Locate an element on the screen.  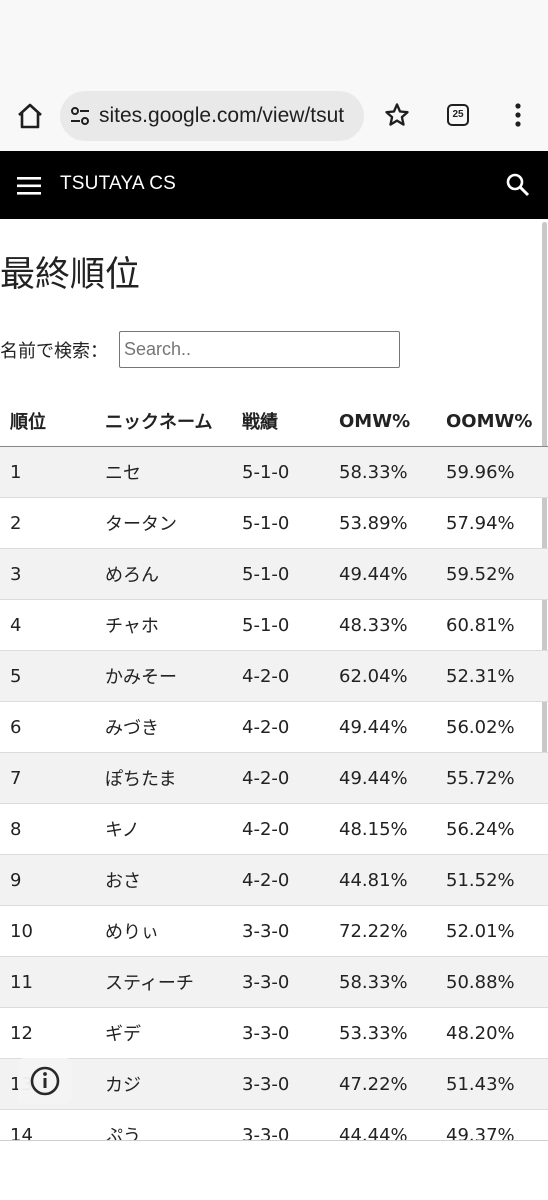
site-info-button is located at coordinates (45, 1081).